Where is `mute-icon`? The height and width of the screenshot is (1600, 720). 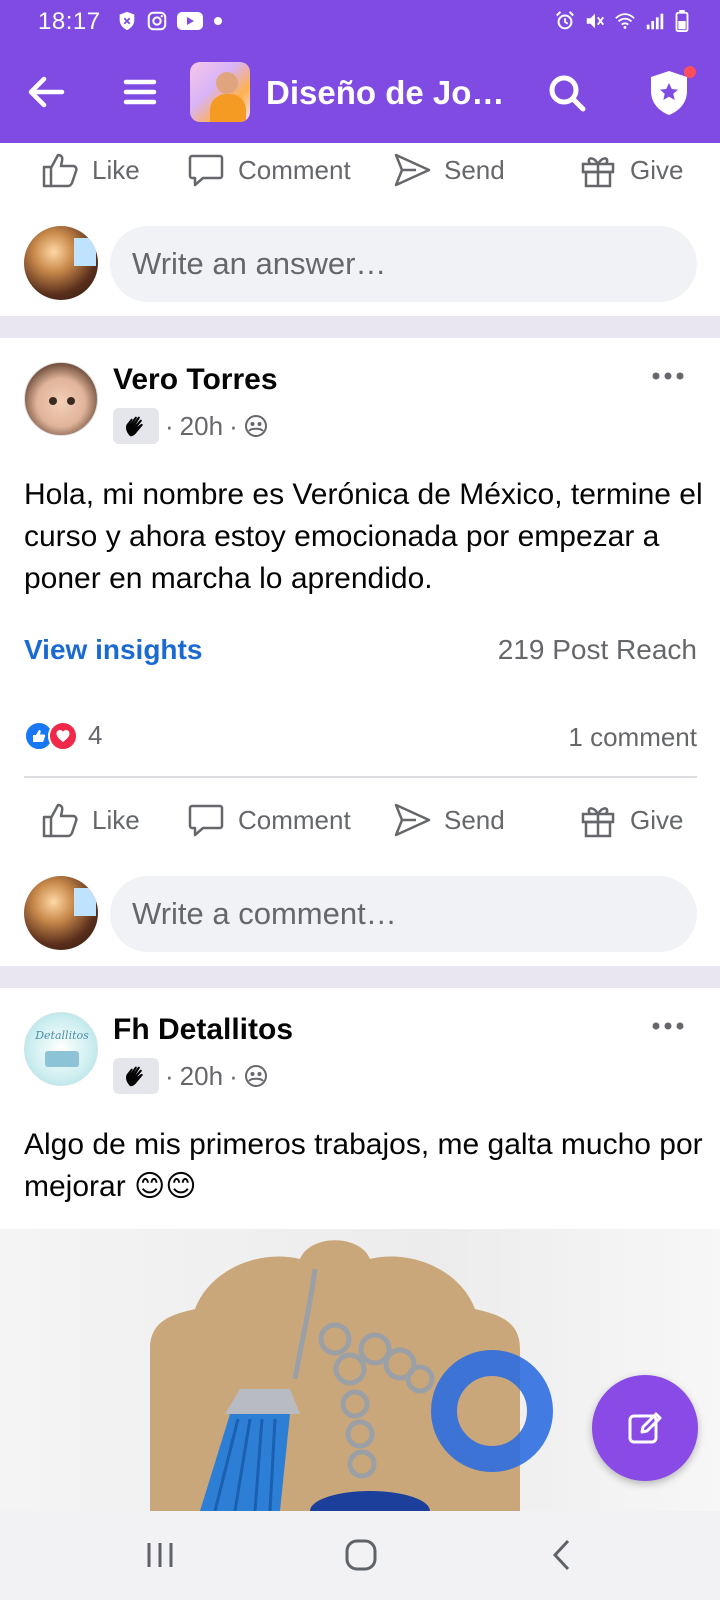 mute-icon is located at coordinates (595, 21).